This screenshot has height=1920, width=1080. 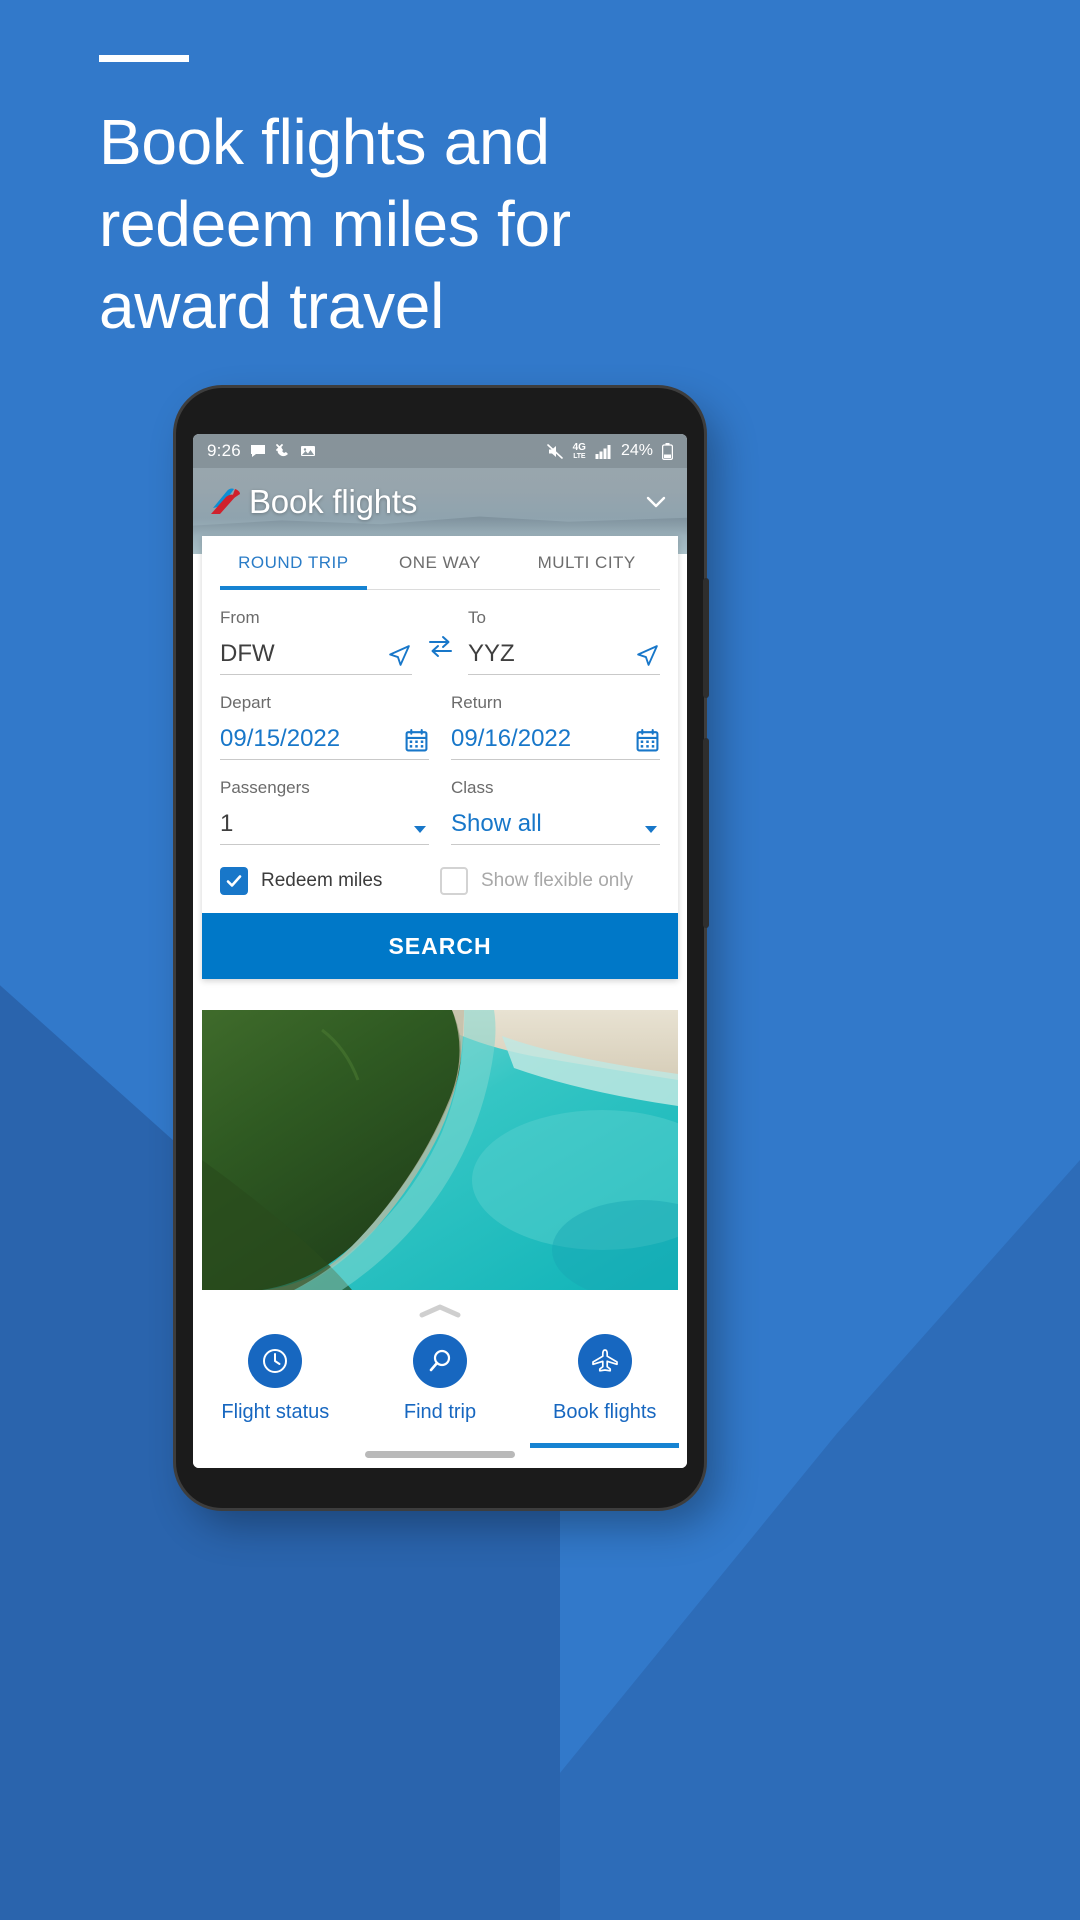 I want to click on bottom-navigation: Flight status Find trip Book flights, so click(x=440, y=1379).